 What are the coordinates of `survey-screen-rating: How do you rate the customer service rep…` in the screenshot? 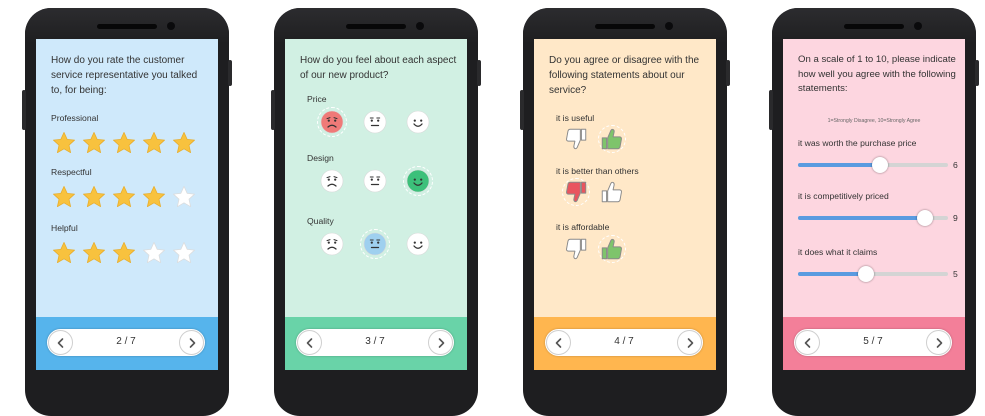 It's located at (127, 204).